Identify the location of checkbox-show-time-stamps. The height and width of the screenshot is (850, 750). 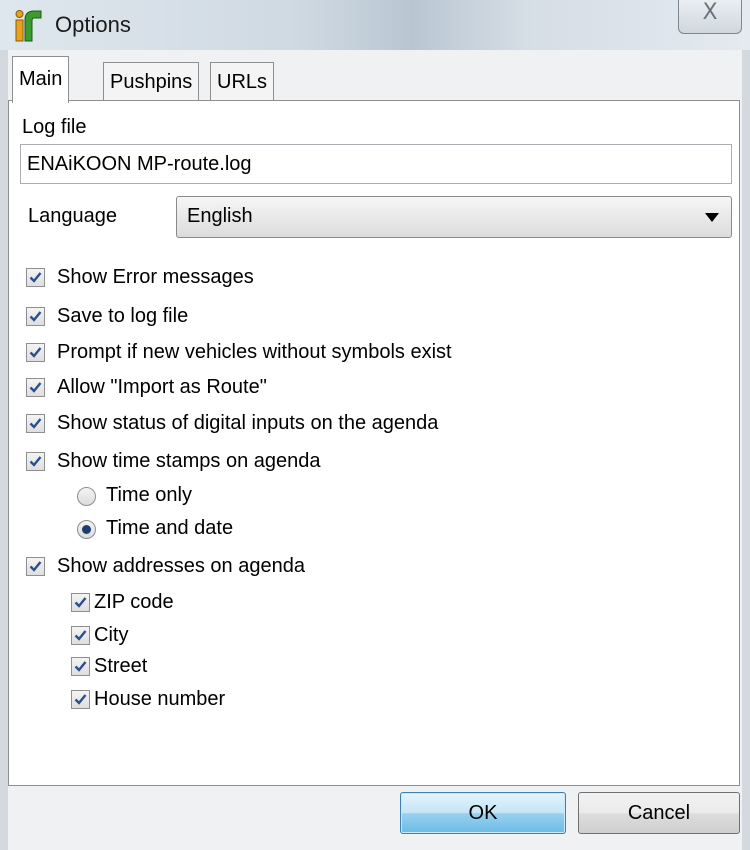
(35, 461).